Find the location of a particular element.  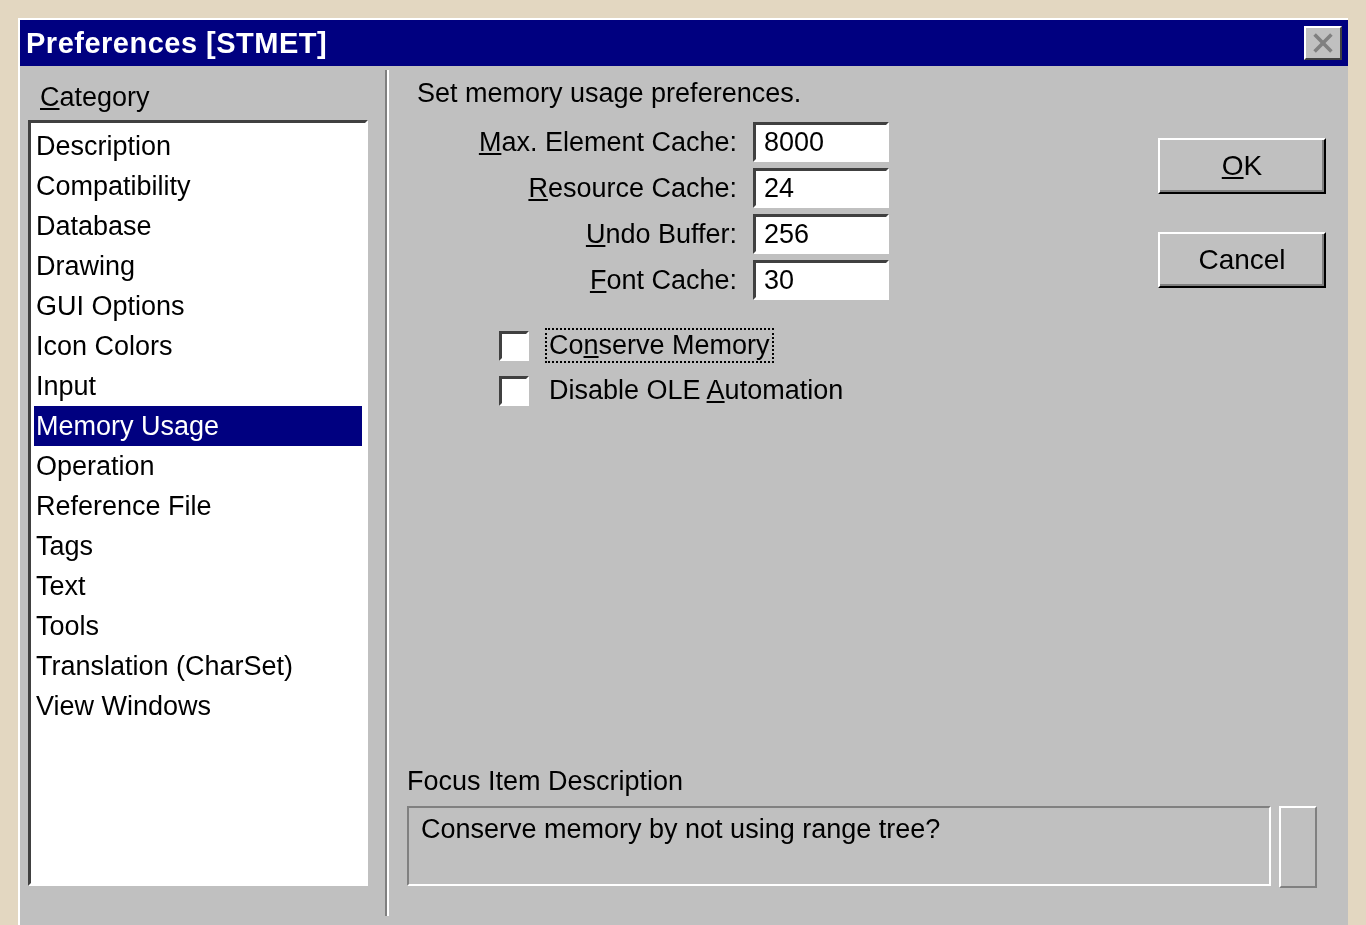

close-icon is located at coordinates (1323, 43).